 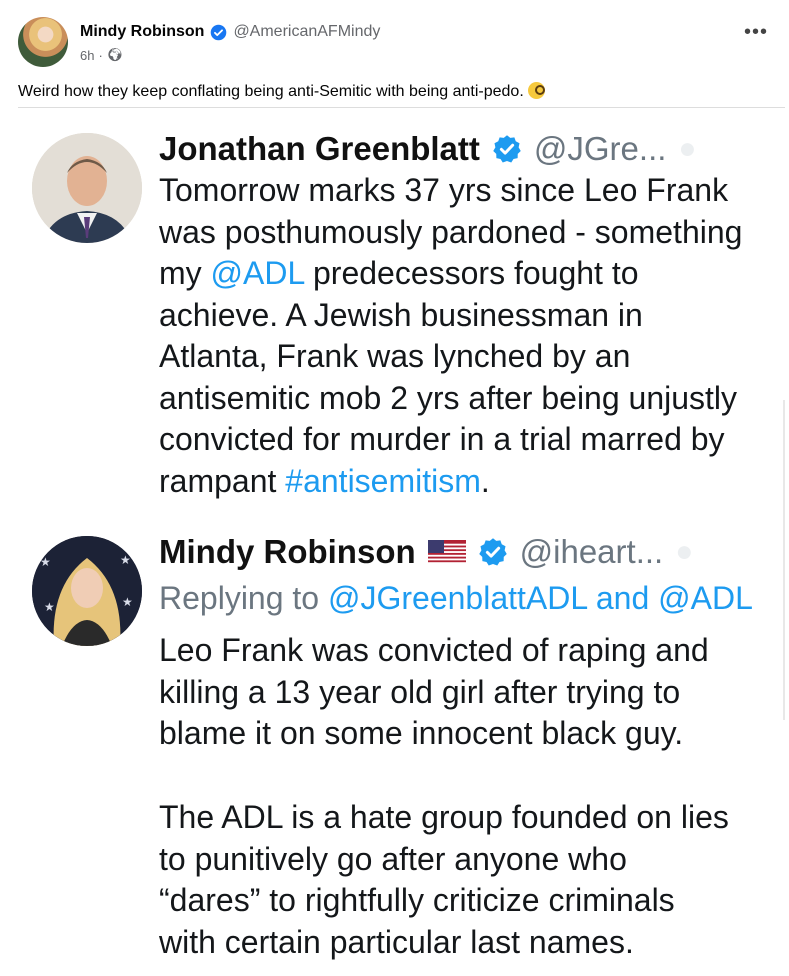 I want to click on post-time: 6h, so click(x=87, y=55).